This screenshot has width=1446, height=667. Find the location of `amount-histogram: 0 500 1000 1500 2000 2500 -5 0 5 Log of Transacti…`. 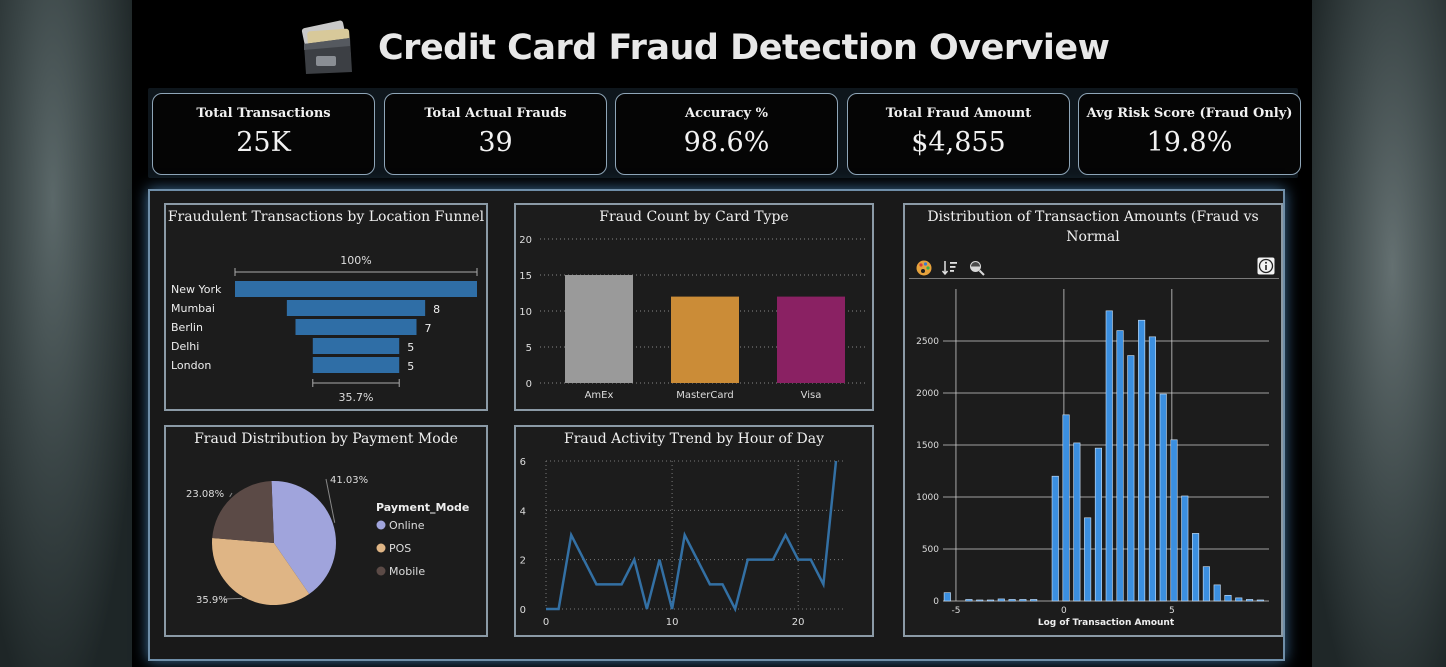

amount-histogram: 0 500 1000 1500 2000 2500 -5 0 5 Log of Transacti… is located at coordinates (1092, 458).